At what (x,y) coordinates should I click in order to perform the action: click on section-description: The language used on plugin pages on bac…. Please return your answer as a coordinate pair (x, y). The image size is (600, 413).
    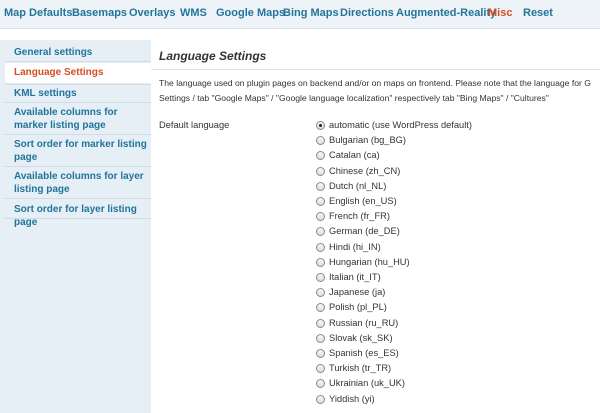
    Looking at the image, I should click on (379, 91).